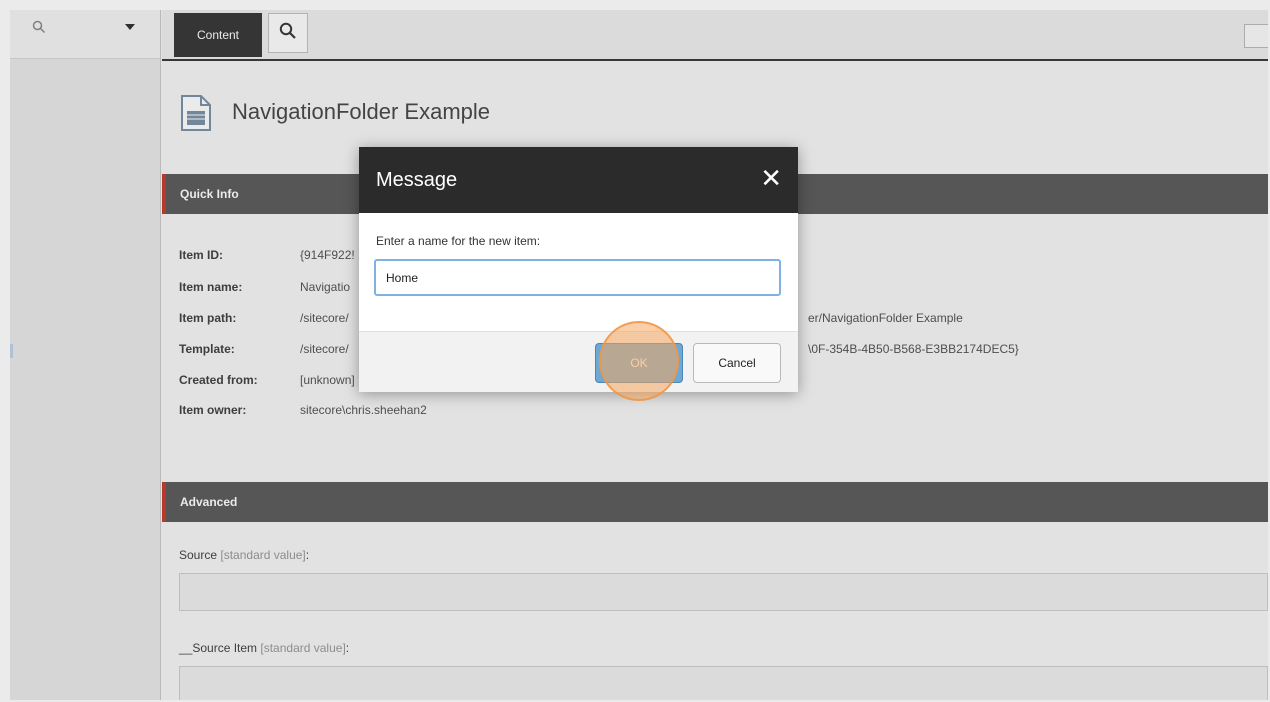  I want to click on cancel-button: Cancel, so click(737, 363).